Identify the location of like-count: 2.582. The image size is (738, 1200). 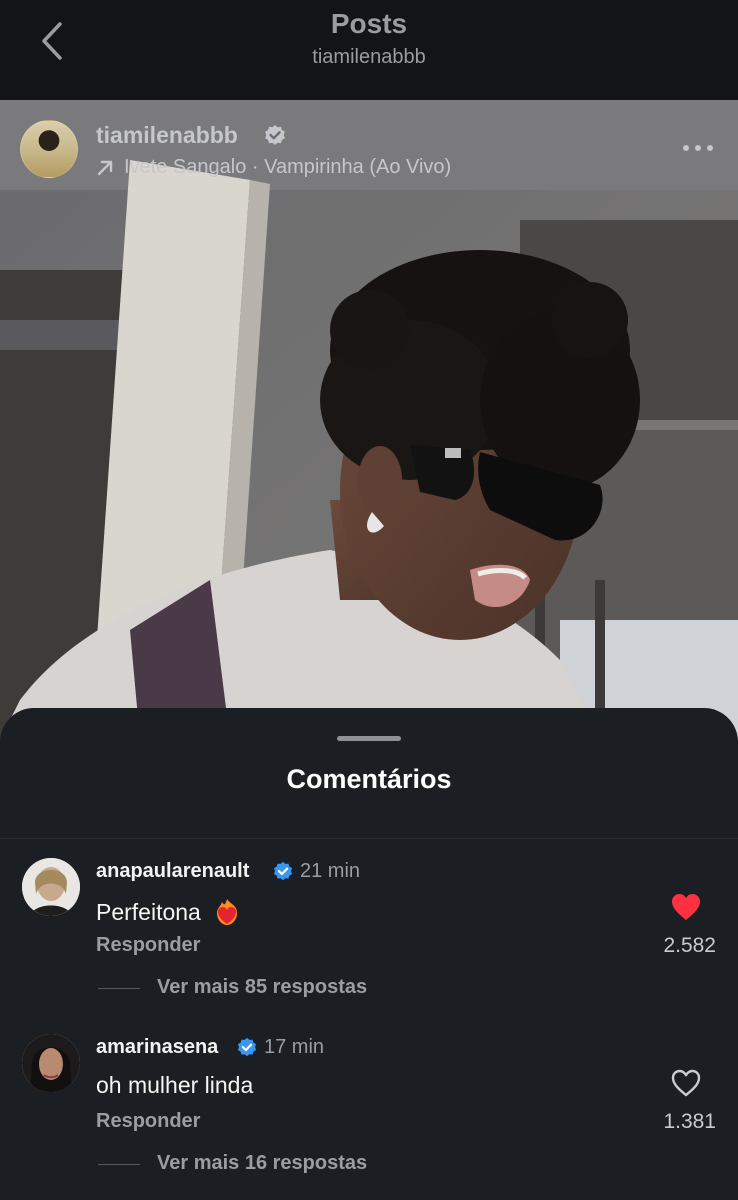
(689, 945).